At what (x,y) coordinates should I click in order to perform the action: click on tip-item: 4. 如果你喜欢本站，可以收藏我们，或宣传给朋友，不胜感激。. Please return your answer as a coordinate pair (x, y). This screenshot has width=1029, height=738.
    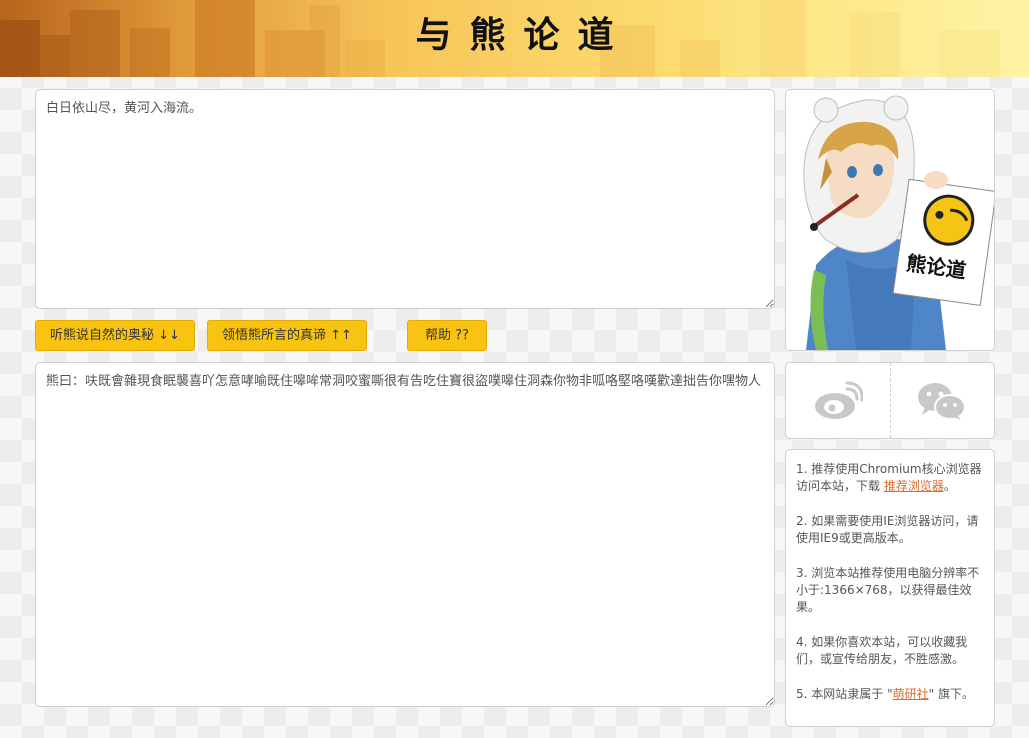
    Looking at the image, I should click on (882, 650).